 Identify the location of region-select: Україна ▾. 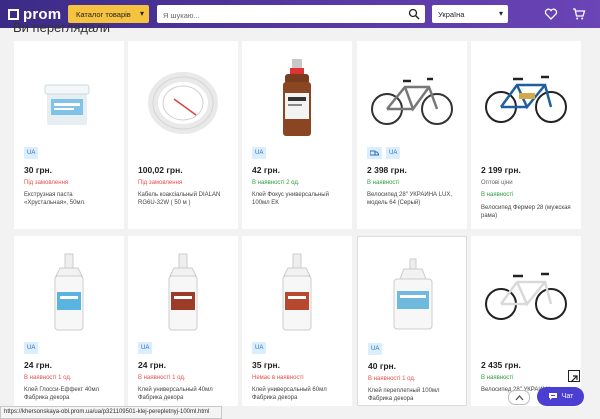
(470, 14).